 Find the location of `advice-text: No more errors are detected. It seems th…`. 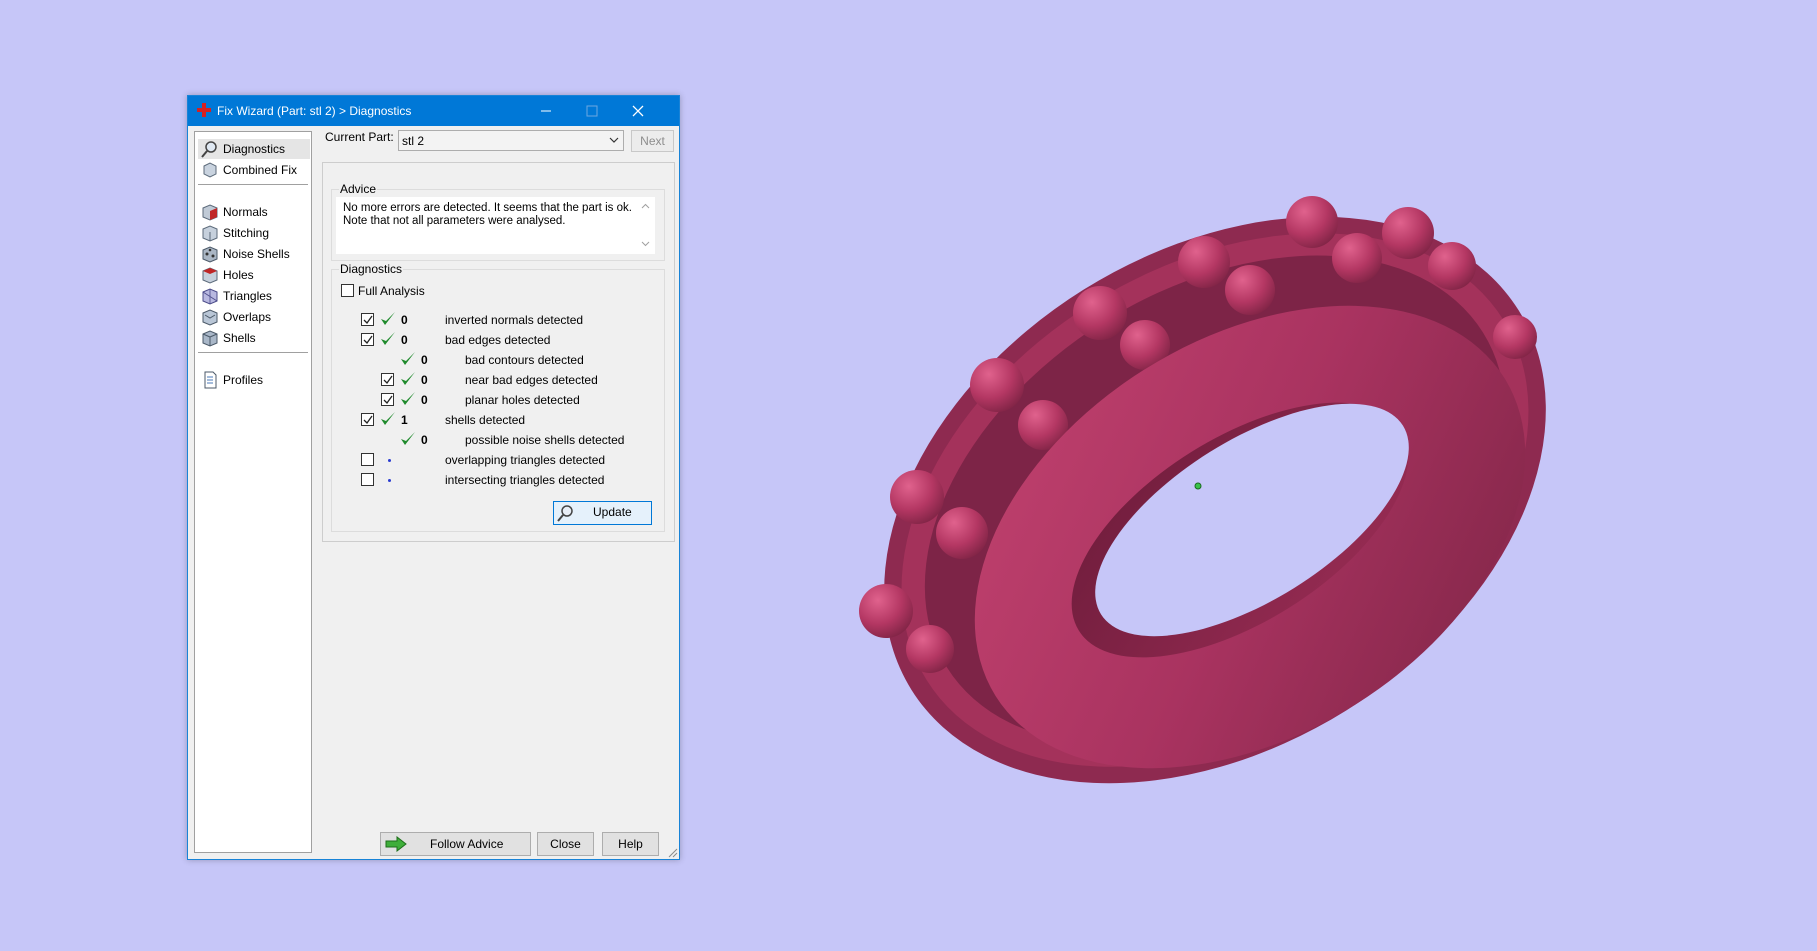

advice-text: No more errors are detected. It seems th… is located at coordinates (488, 215).